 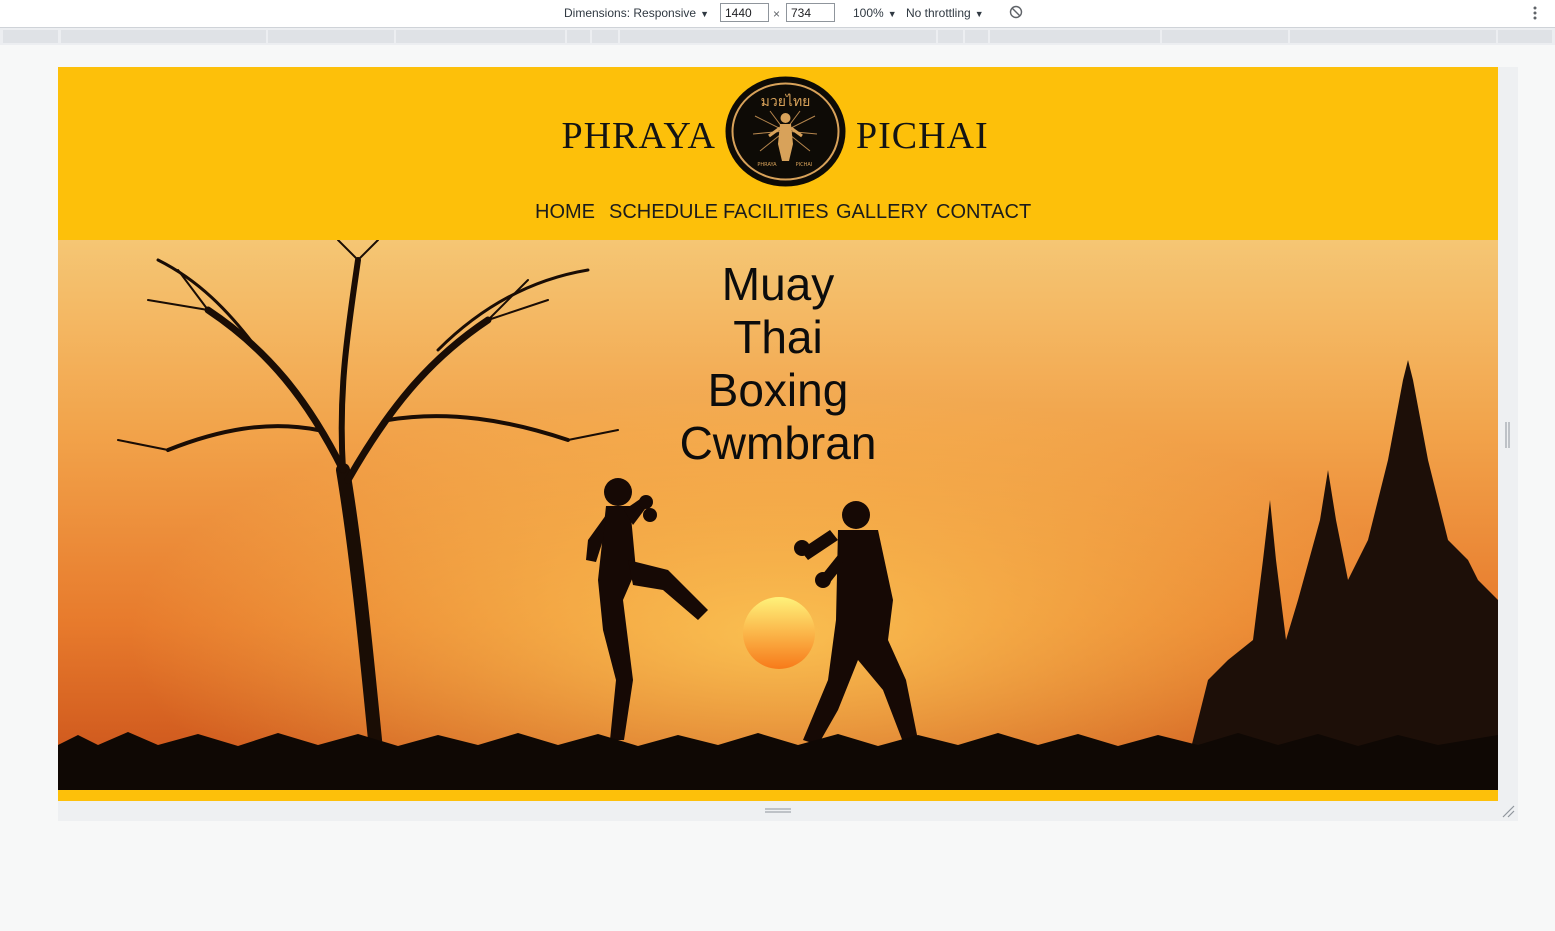 I want to click on media-query-bar, so click(x=777, y=36).